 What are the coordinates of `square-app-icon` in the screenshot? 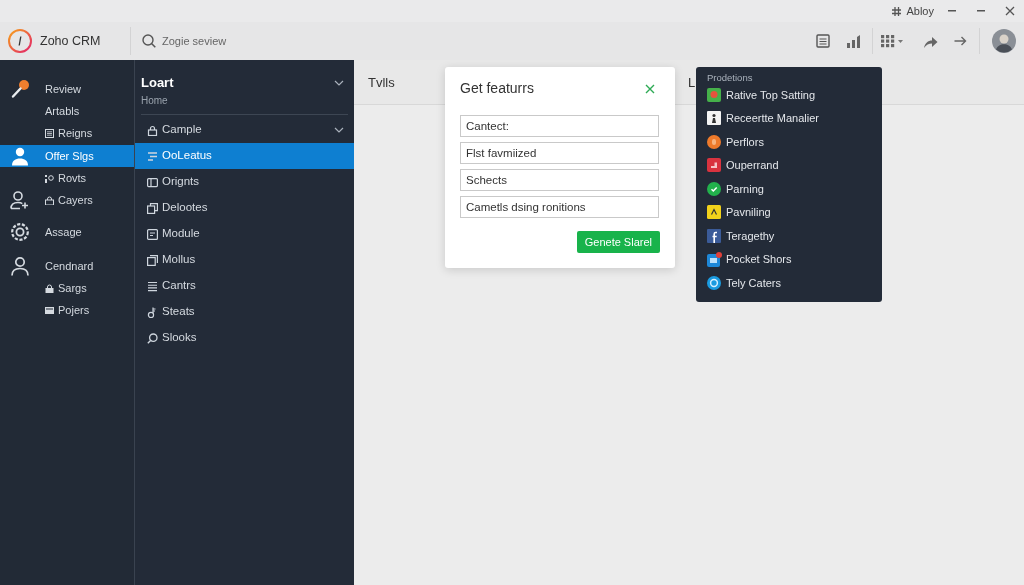 It's located at (714, 165).